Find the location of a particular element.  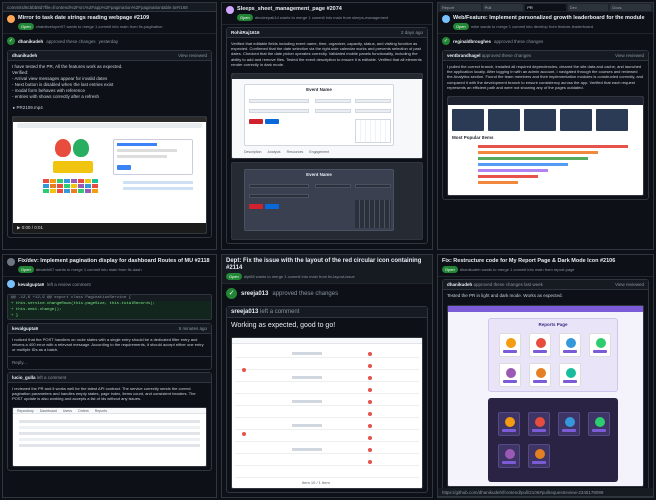

browser-tab: Report is located at coordinates (460, 7).